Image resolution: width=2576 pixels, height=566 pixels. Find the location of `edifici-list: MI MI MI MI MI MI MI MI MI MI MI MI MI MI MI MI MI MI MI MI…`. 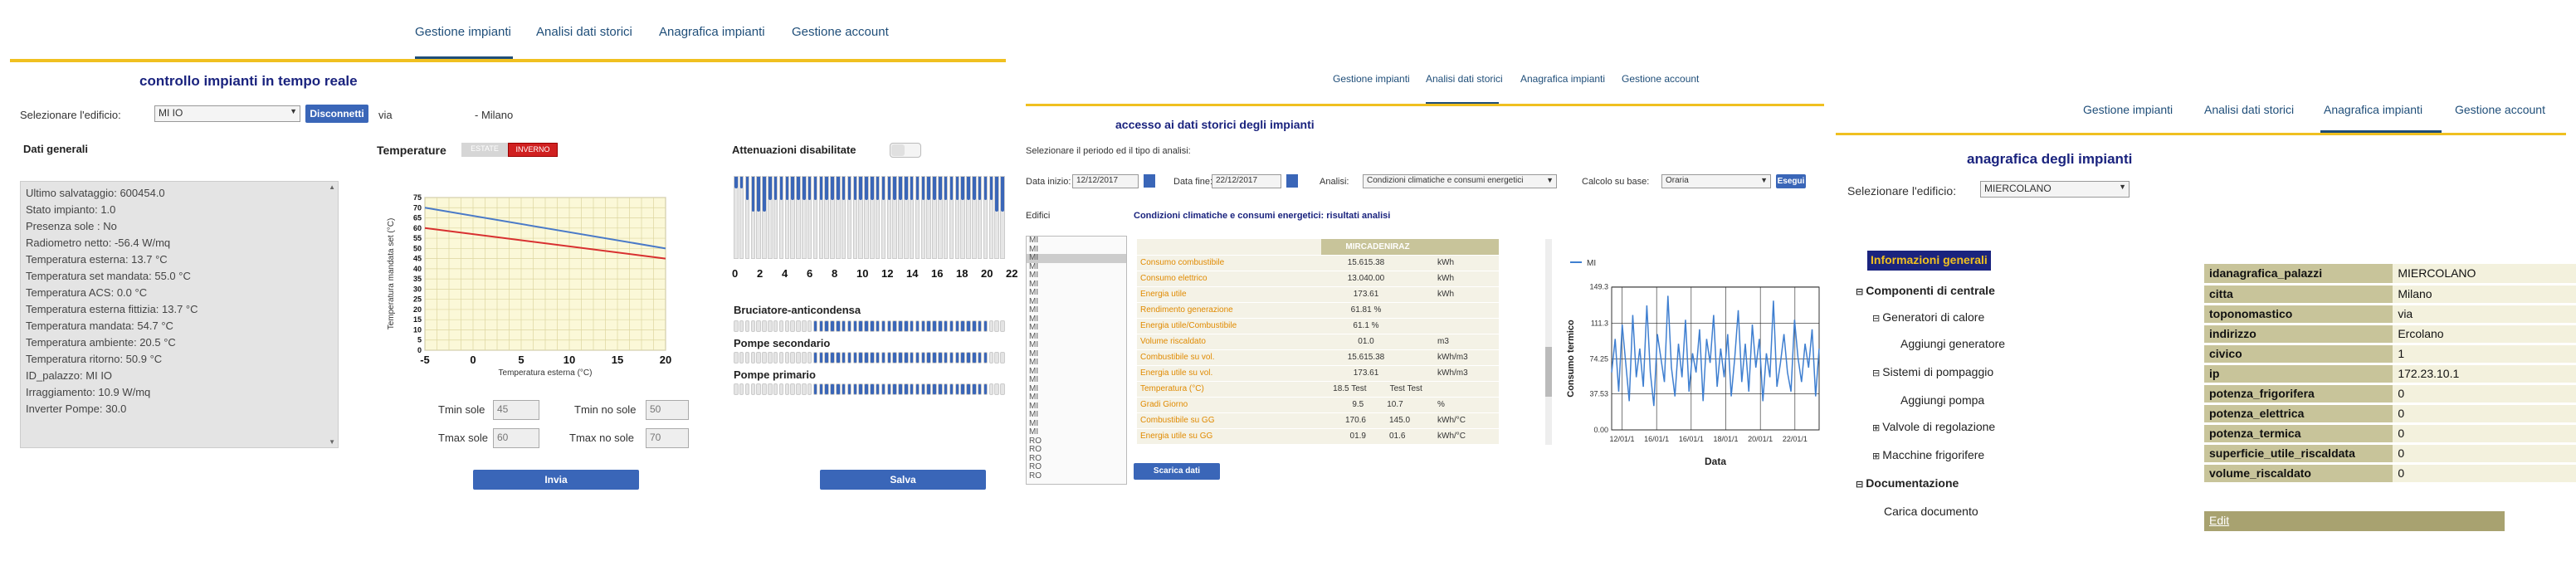

edifici-list: MI MI MI MI MI MI MI MI MI MI MI MI MI MI MI MI MI MI MI MI… is located at coordinates (1077, 360).